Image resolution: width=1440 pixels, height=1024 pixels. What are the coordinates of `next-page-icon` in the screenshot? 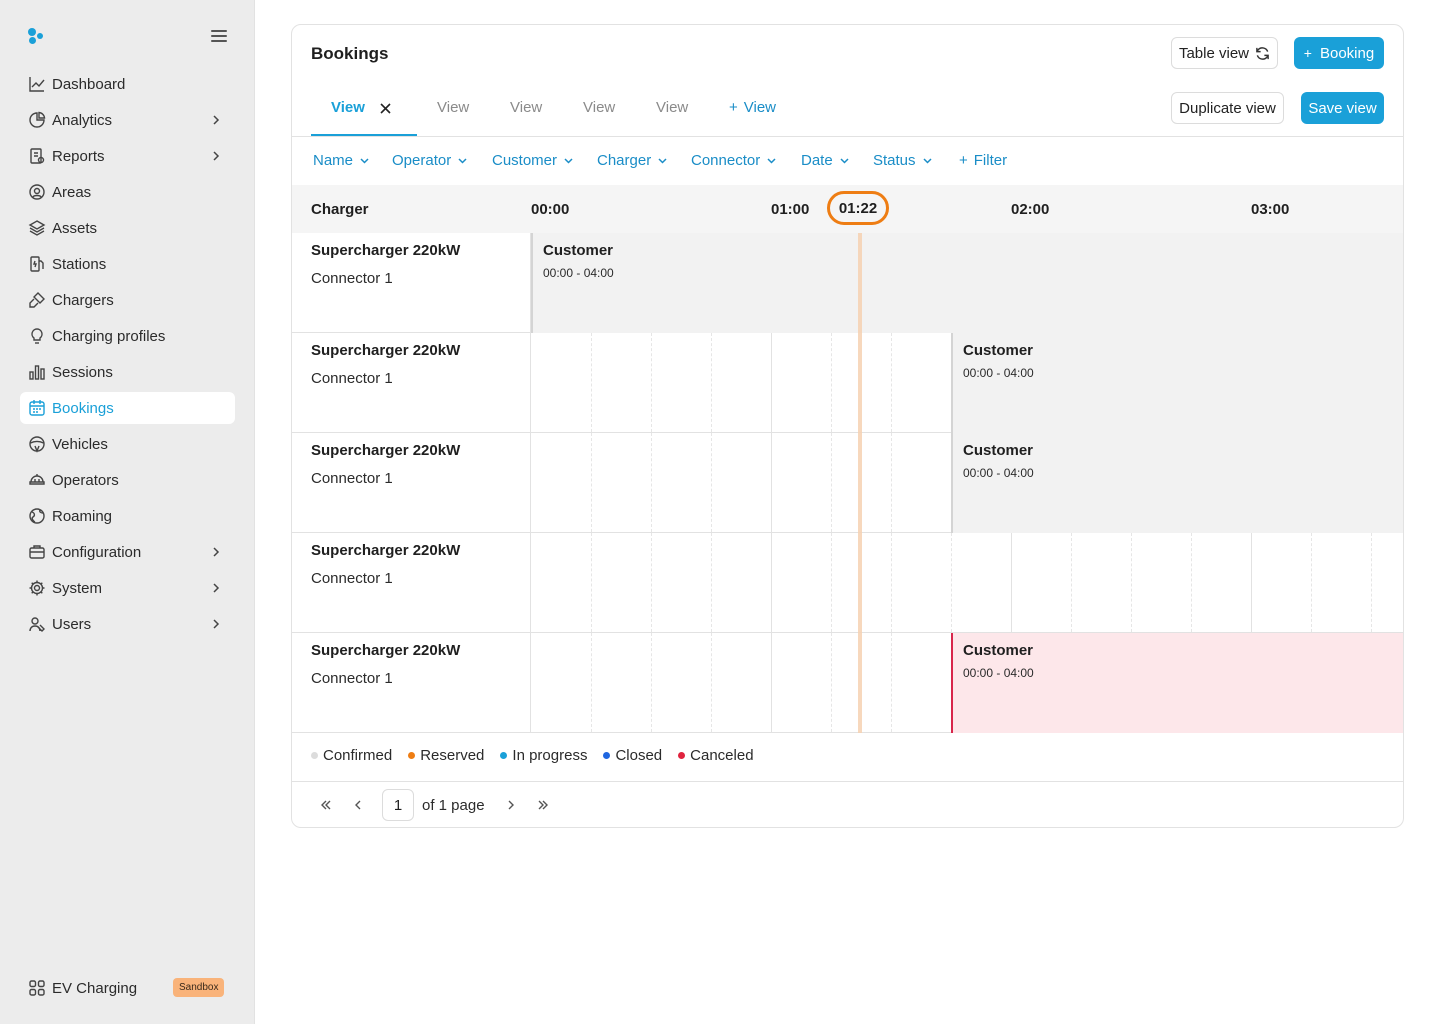 It's located at (511, 805).